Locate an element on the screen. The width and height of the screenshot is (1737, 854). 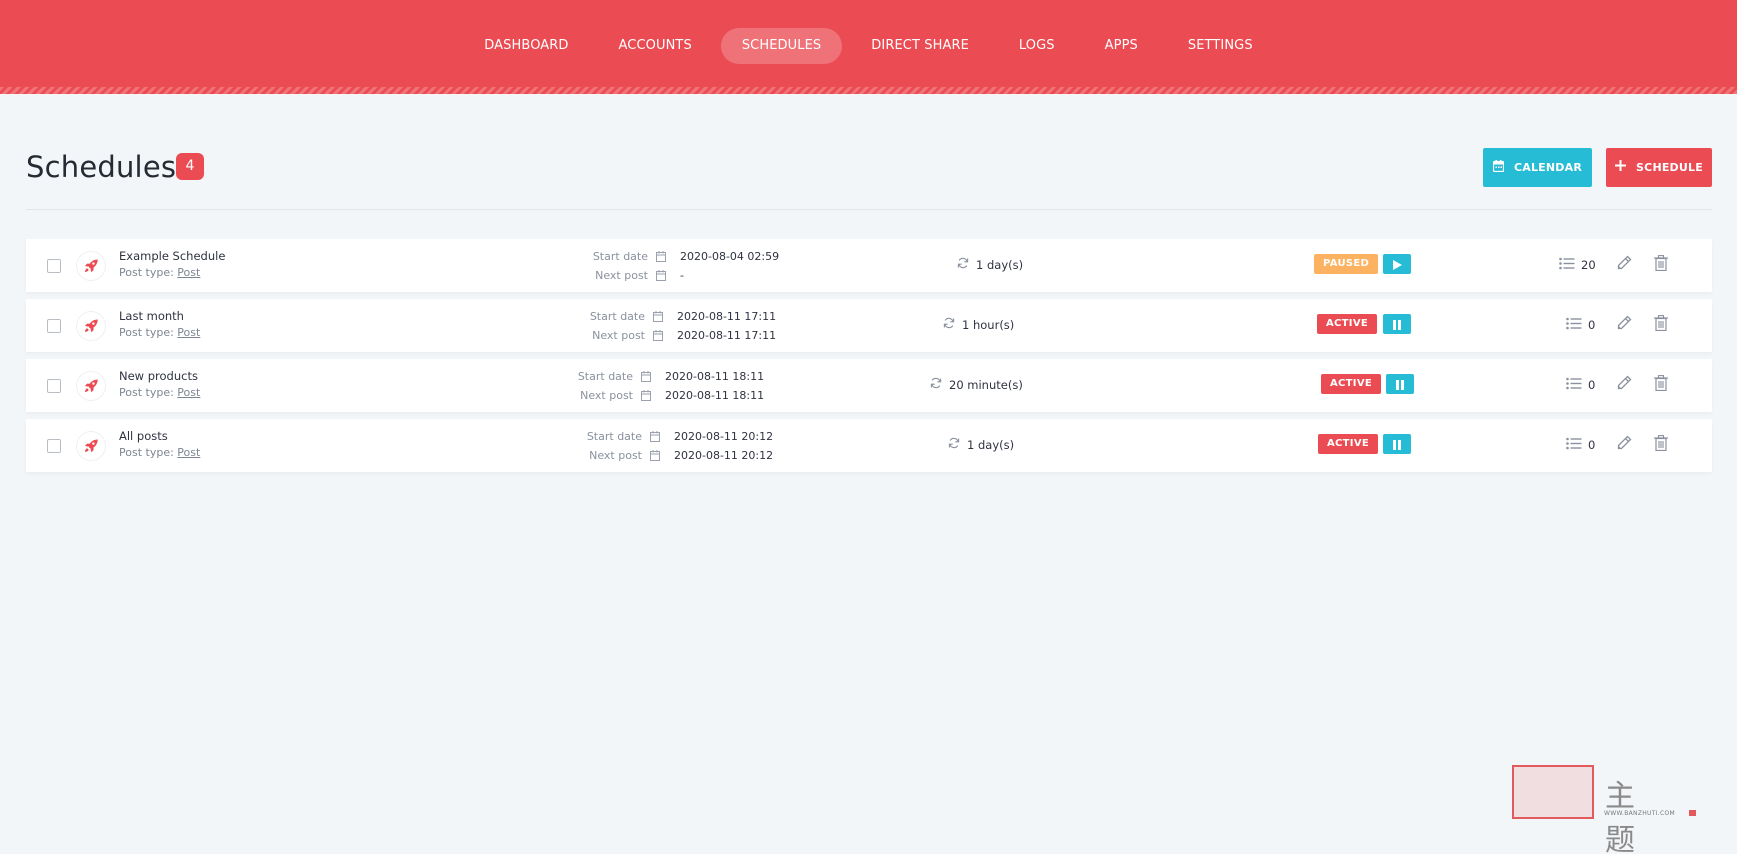
nav-item-apps: APPS is located at coordinates (1121, 46).